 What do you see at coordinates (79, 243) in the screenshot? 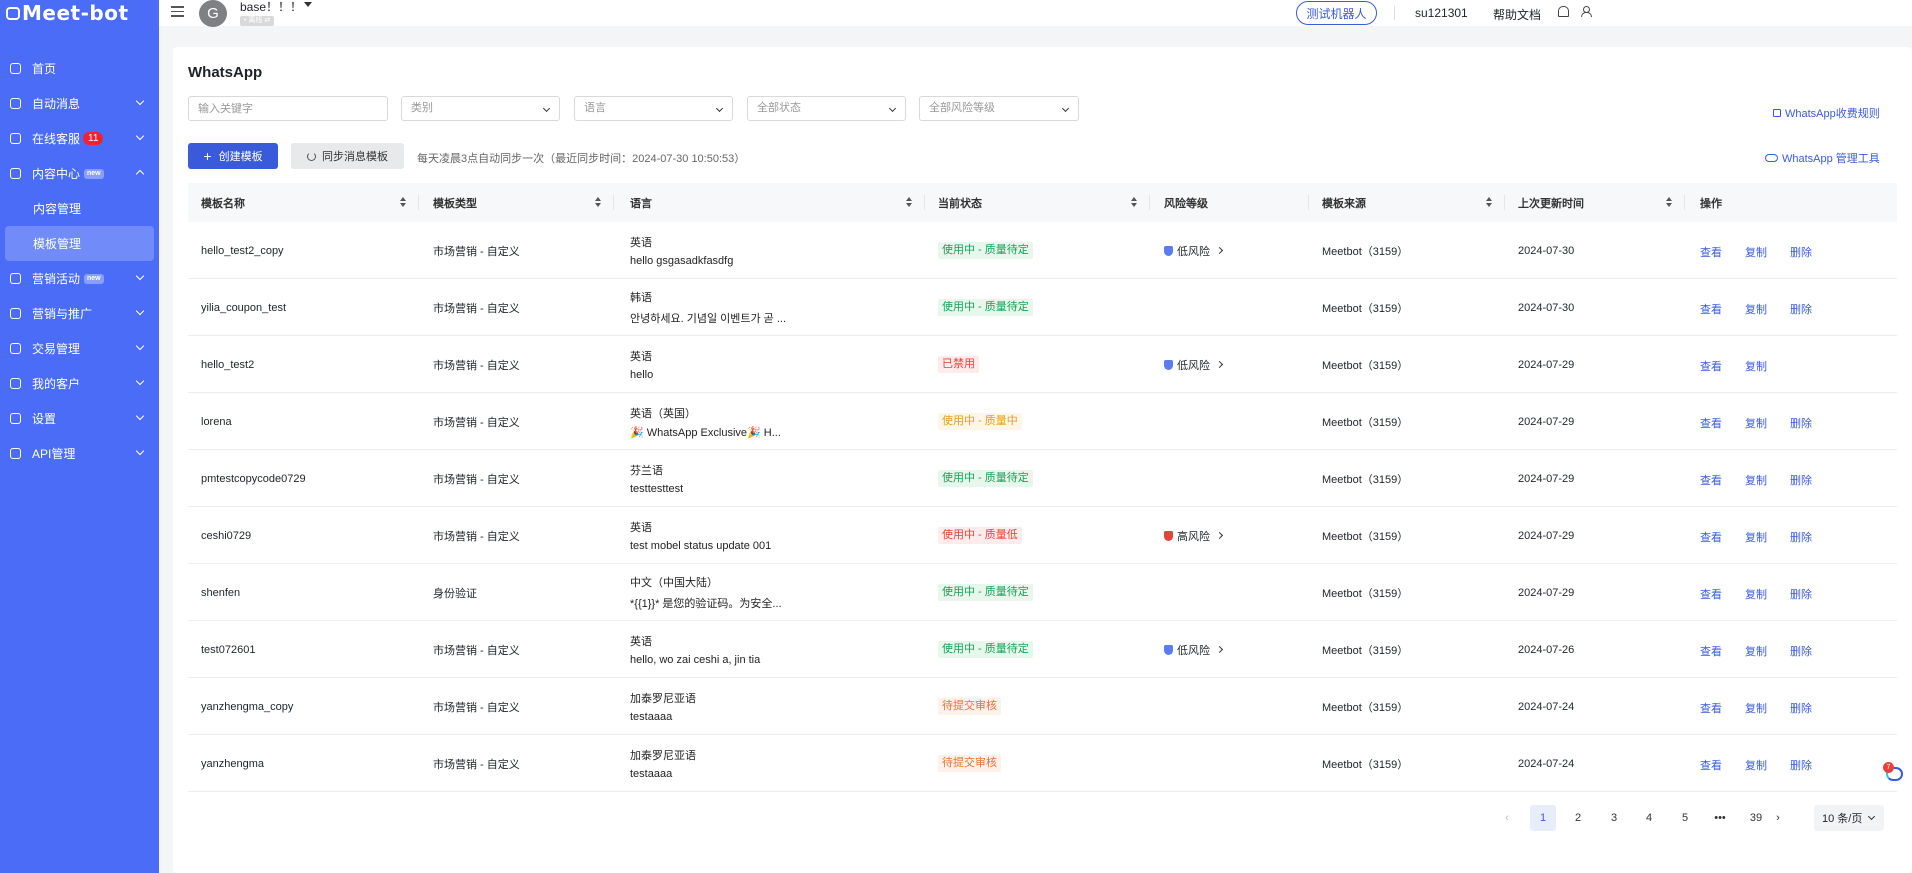
I see `sidebar-subitem-template-management: 模板管理` at bounding box center [79, 243].